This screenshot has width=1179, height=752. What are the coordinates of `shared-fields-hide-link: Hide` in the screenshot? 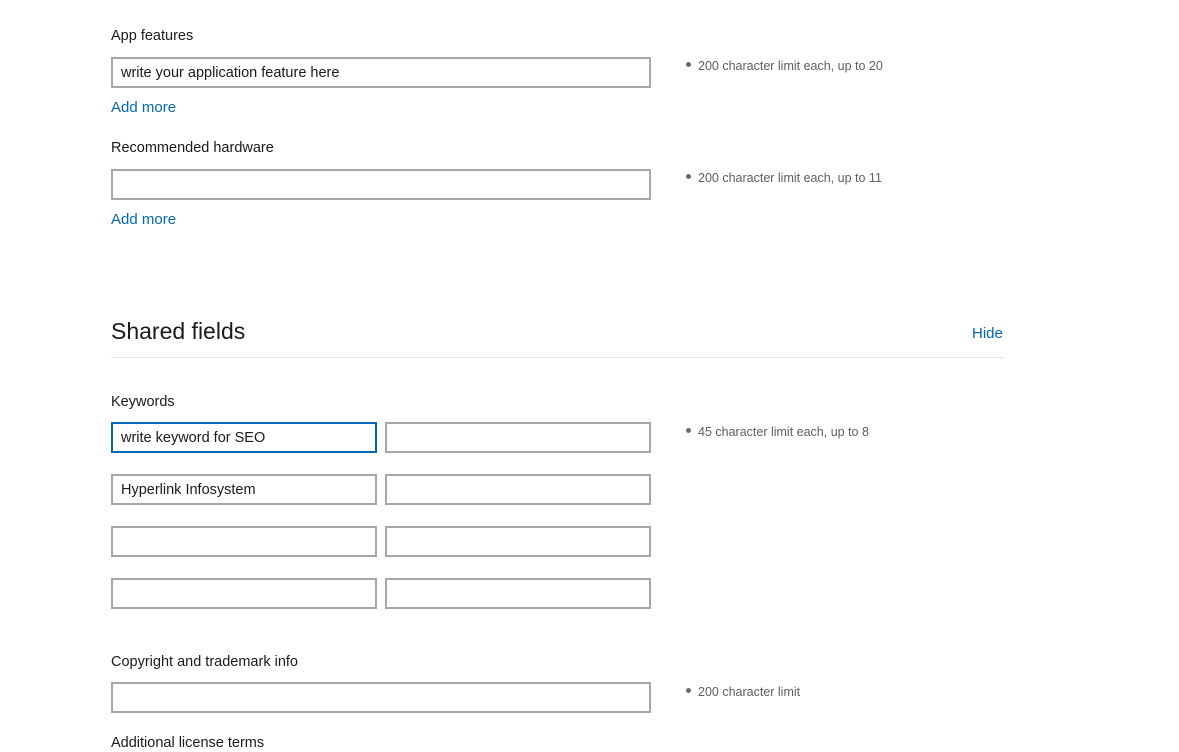 It's located at (987, 334).